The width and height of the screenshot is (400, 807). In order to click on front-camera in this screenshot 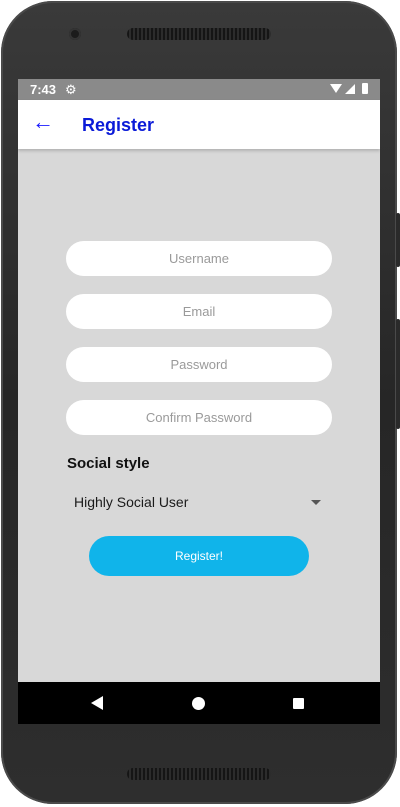, I will do `click(75, 34)`.